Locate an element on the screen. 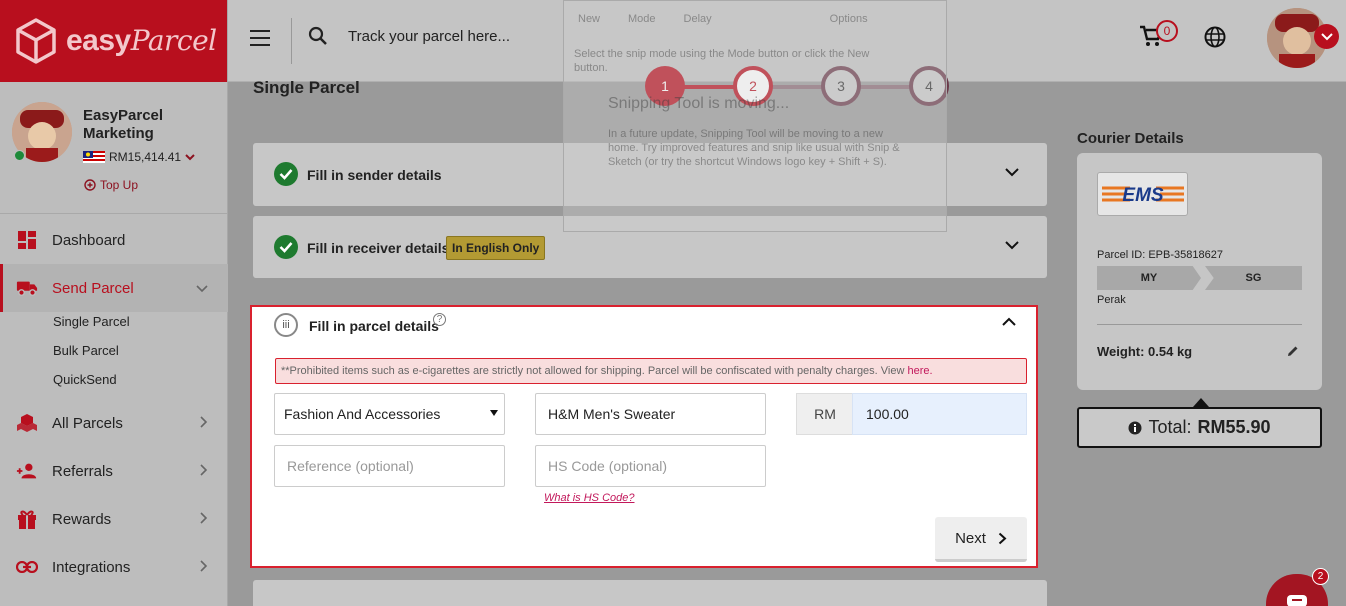 The image size is (1346, 606). malaysia-flag-icon is located at coordinates (94, 157).